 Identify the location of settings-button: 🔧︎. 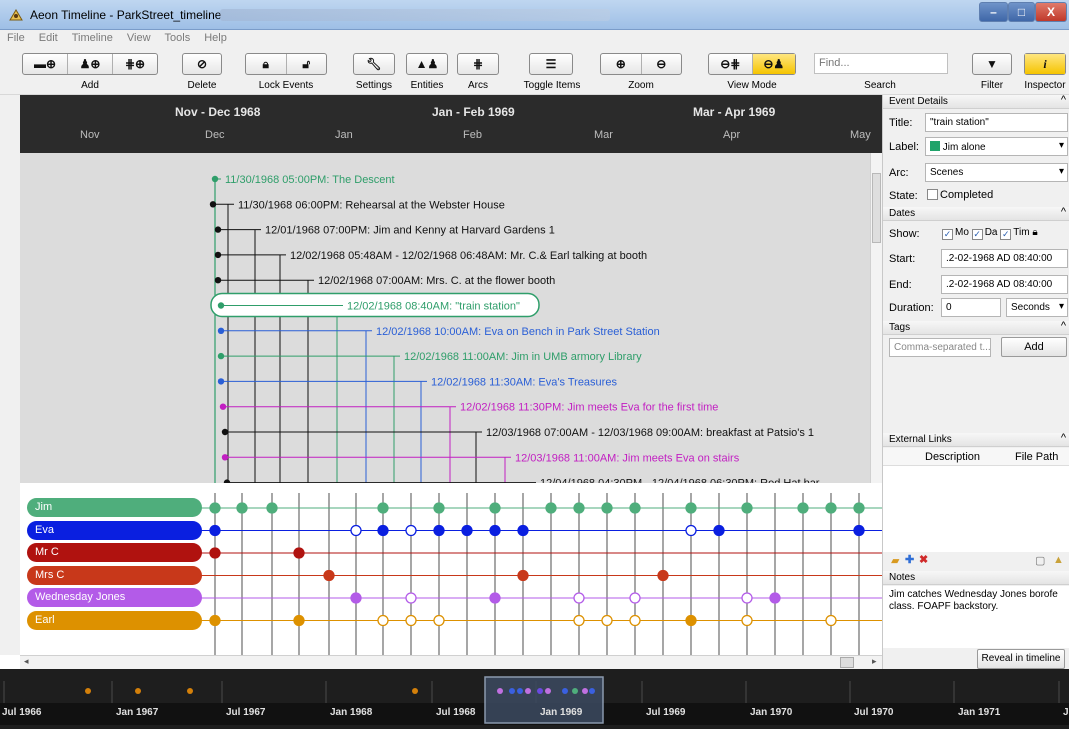
(374, 64).